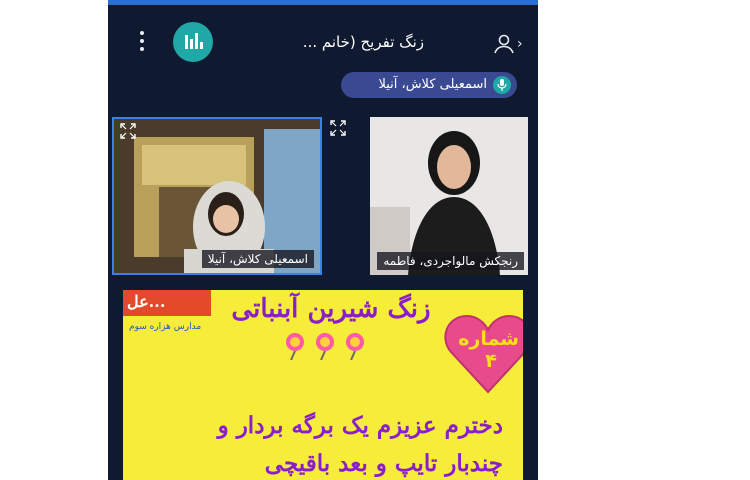  What do you see at coordinates (193, 42) in the screenshot?
I see `bars-icon` at bounding box center [193, 42].